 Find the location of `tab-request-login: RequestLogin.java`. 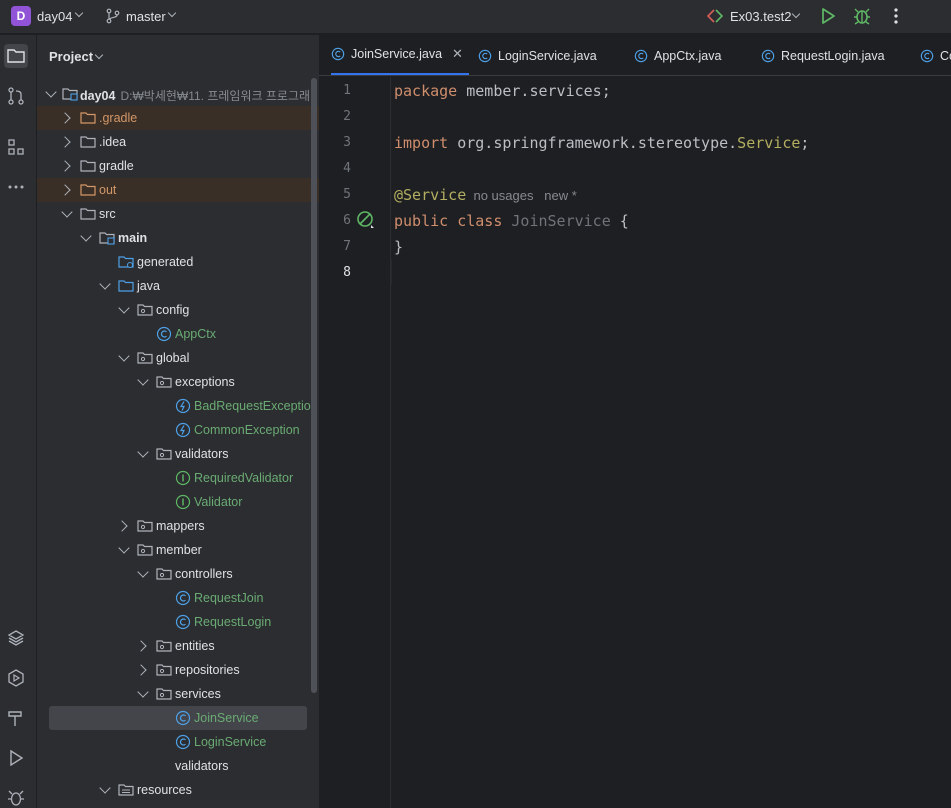

tab-request-login: RequestLogin.java is located at coordinates (823, 55).